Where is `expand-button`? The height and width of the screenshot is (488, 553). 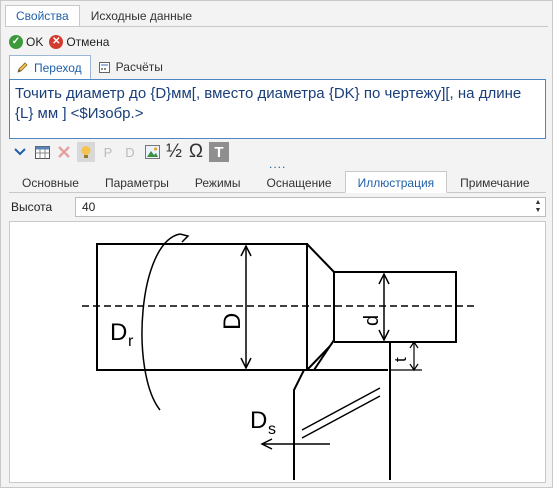 expand-button is located at coordinates (20, 152).